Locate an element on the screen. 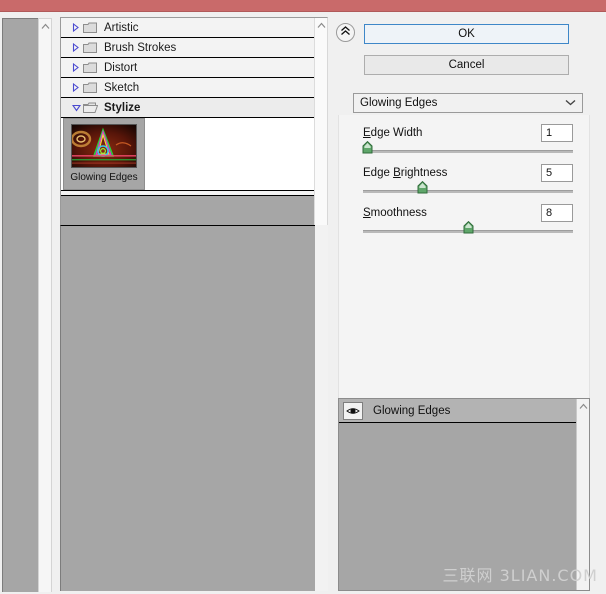 This screenshot has height=594, width=606. filter-thumbnail-grid: Glowing Edges is located at coordinates (188, 154).